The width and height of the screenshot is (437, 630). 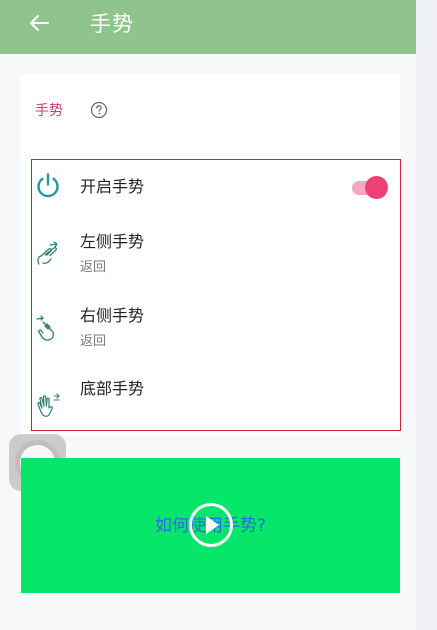 What do you see at coordinates (45, 328) in the screenshot?
I see `swipe-right-hand-icon` at bounding box center [45, 328].